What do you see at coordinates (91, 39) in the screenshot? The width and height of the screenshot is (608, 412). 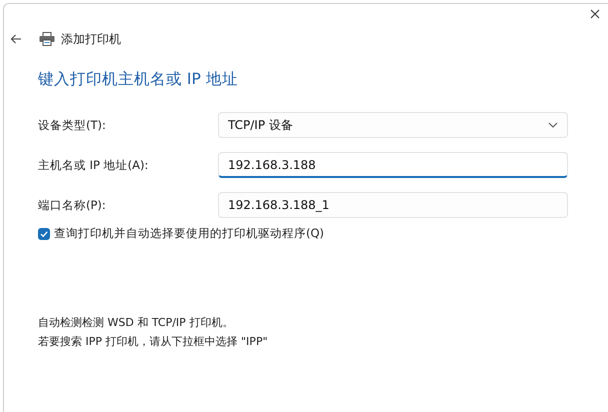 I see `window-title: 添加打印机` at bounding box center [91, 39].